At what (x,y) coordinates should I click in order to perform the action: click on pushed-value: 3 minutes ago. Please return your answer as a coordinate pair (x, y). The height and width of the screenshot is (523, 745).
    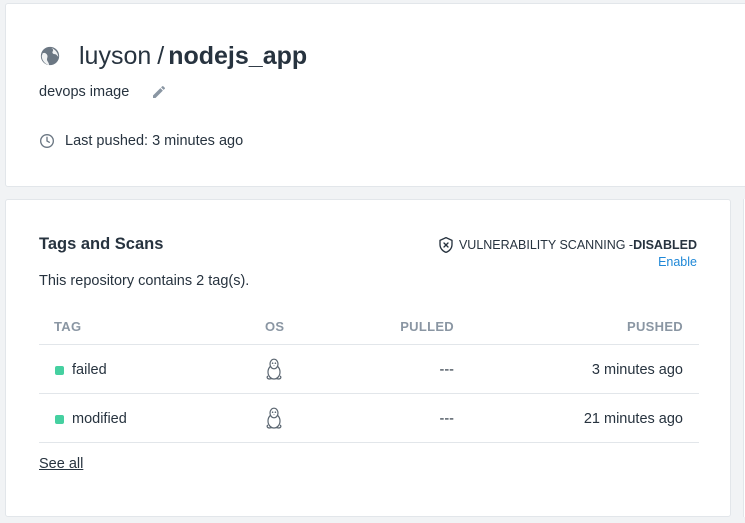
    Looking at the image, I should click on (637, 370).